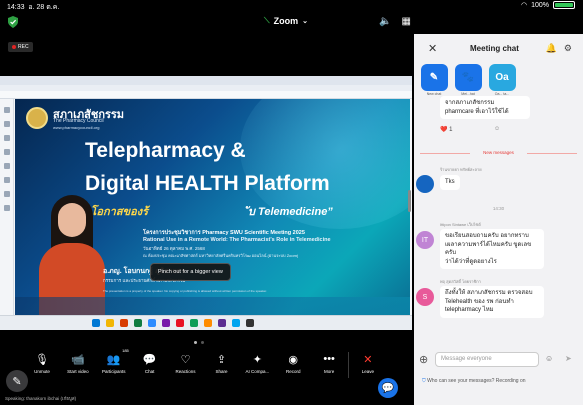 The height and width of the screenshot is (405, 583). What do you see at coordinates (76, 127) in the screenshot?
I see `org-url: www.pharmacycouncil.org` at bounding box center [76, 127].